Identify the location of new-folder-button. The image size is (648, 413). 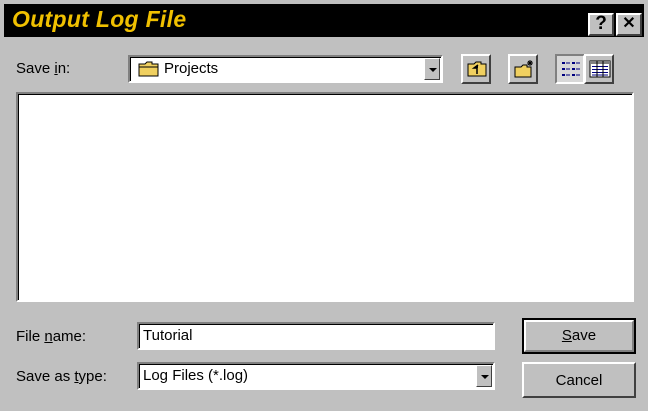
(523, 69).